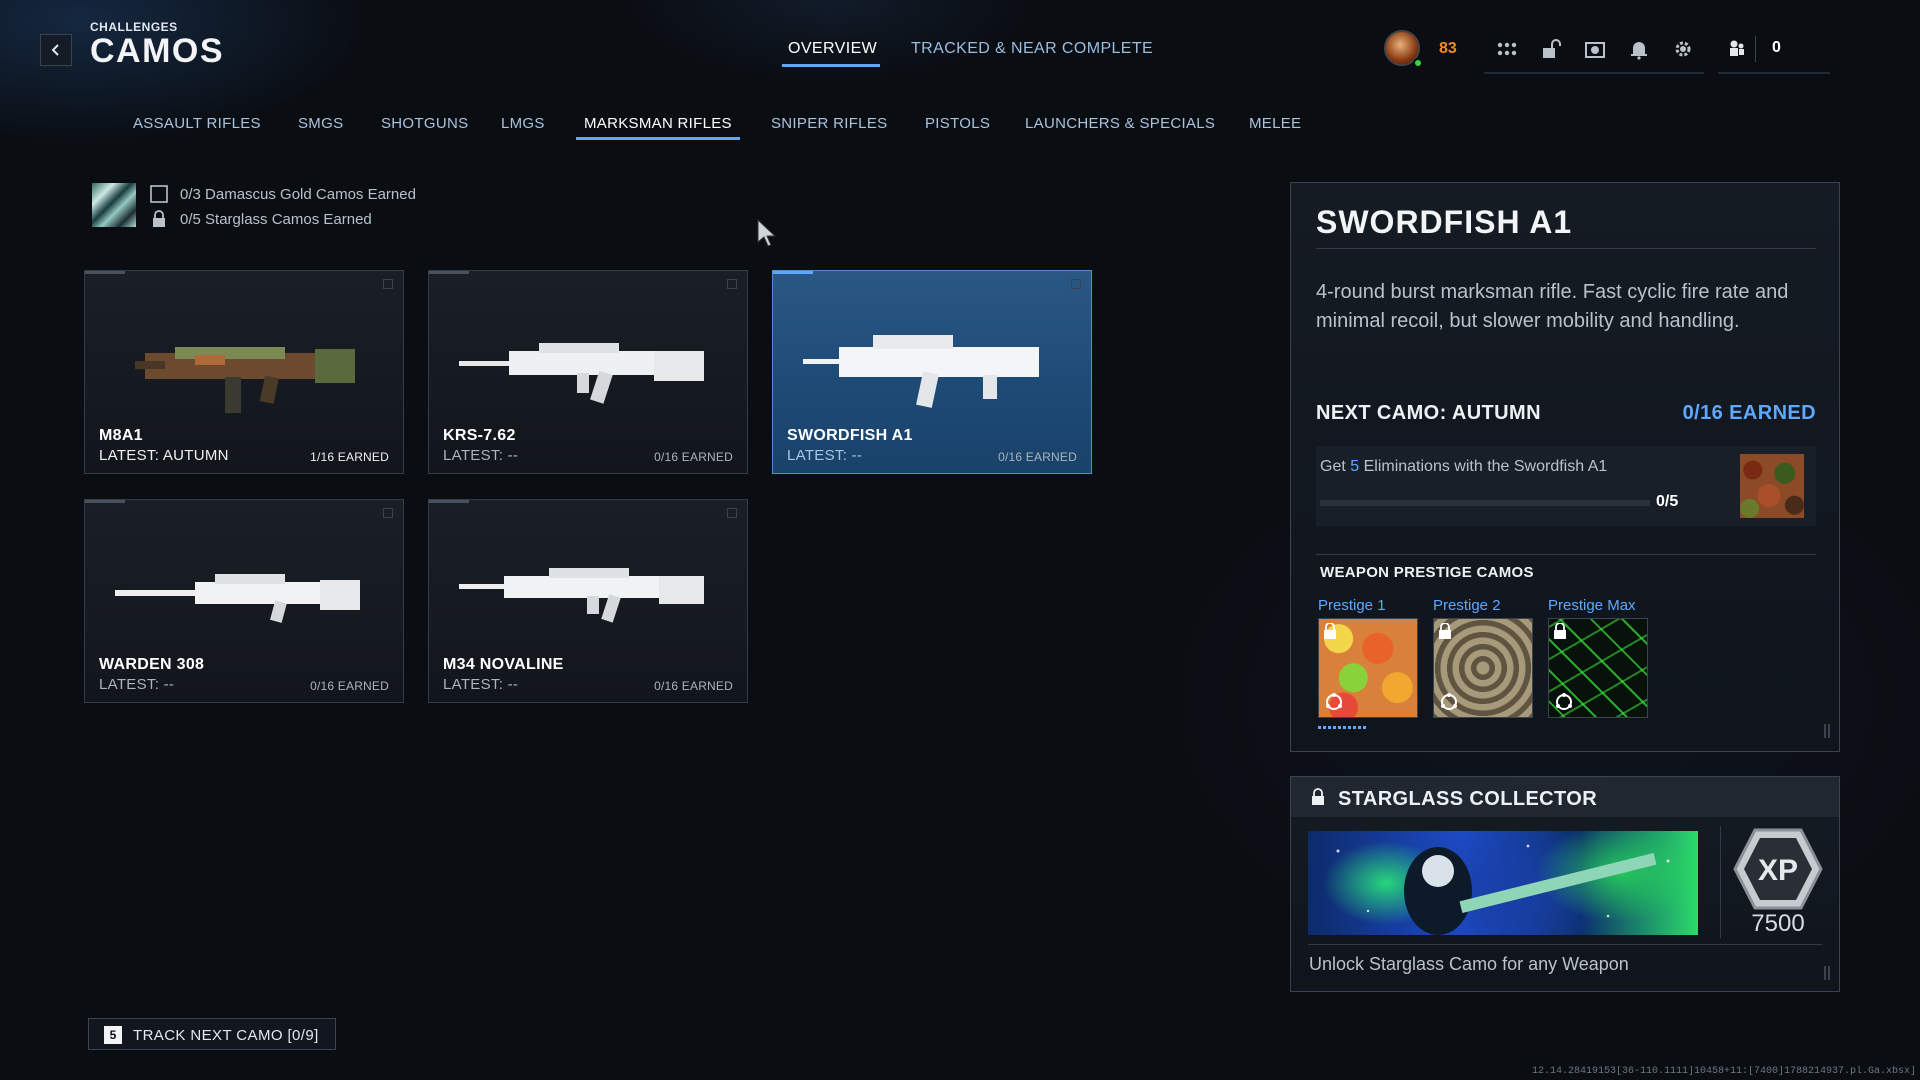 The image size is (1920, 1080). I want to click on tab-active-indicator, so click(831, 65).